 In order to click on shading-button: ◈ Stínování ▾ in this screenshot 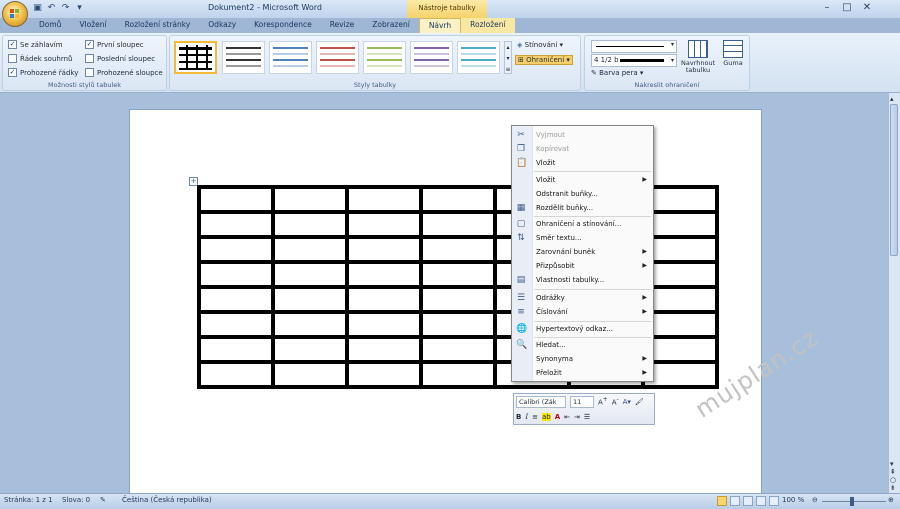, I will do `click(540, 45)`.